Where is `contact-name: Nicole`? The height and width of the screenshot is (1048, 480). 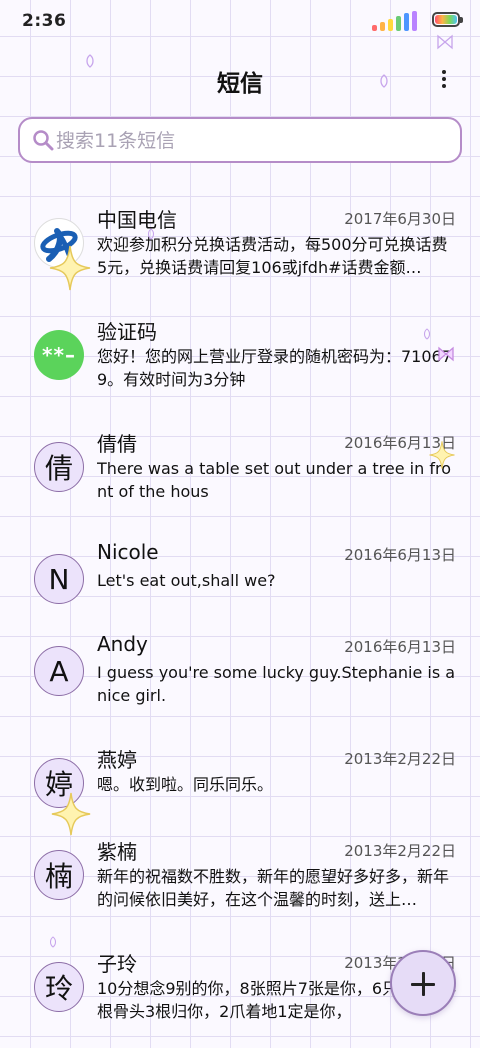
contact-name: Nicole is located at coordinates (128, 552).